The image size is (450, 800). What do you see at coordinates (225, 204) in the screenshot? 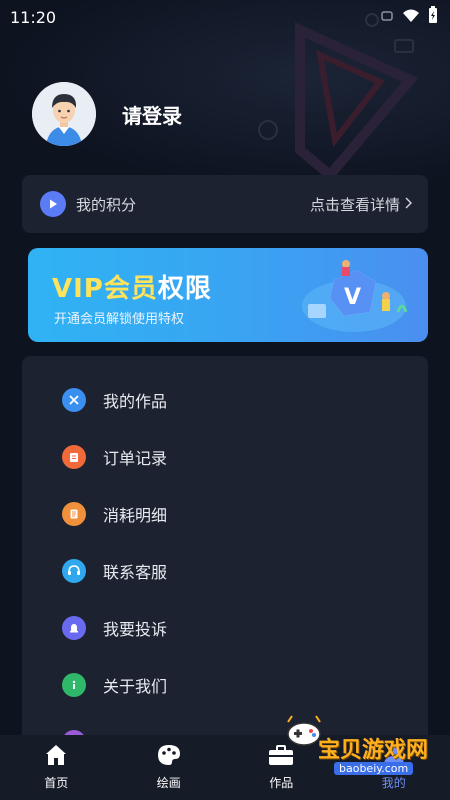
I see `points-card: 我的积分 点击查看详情` at bounding box center [225, 204].